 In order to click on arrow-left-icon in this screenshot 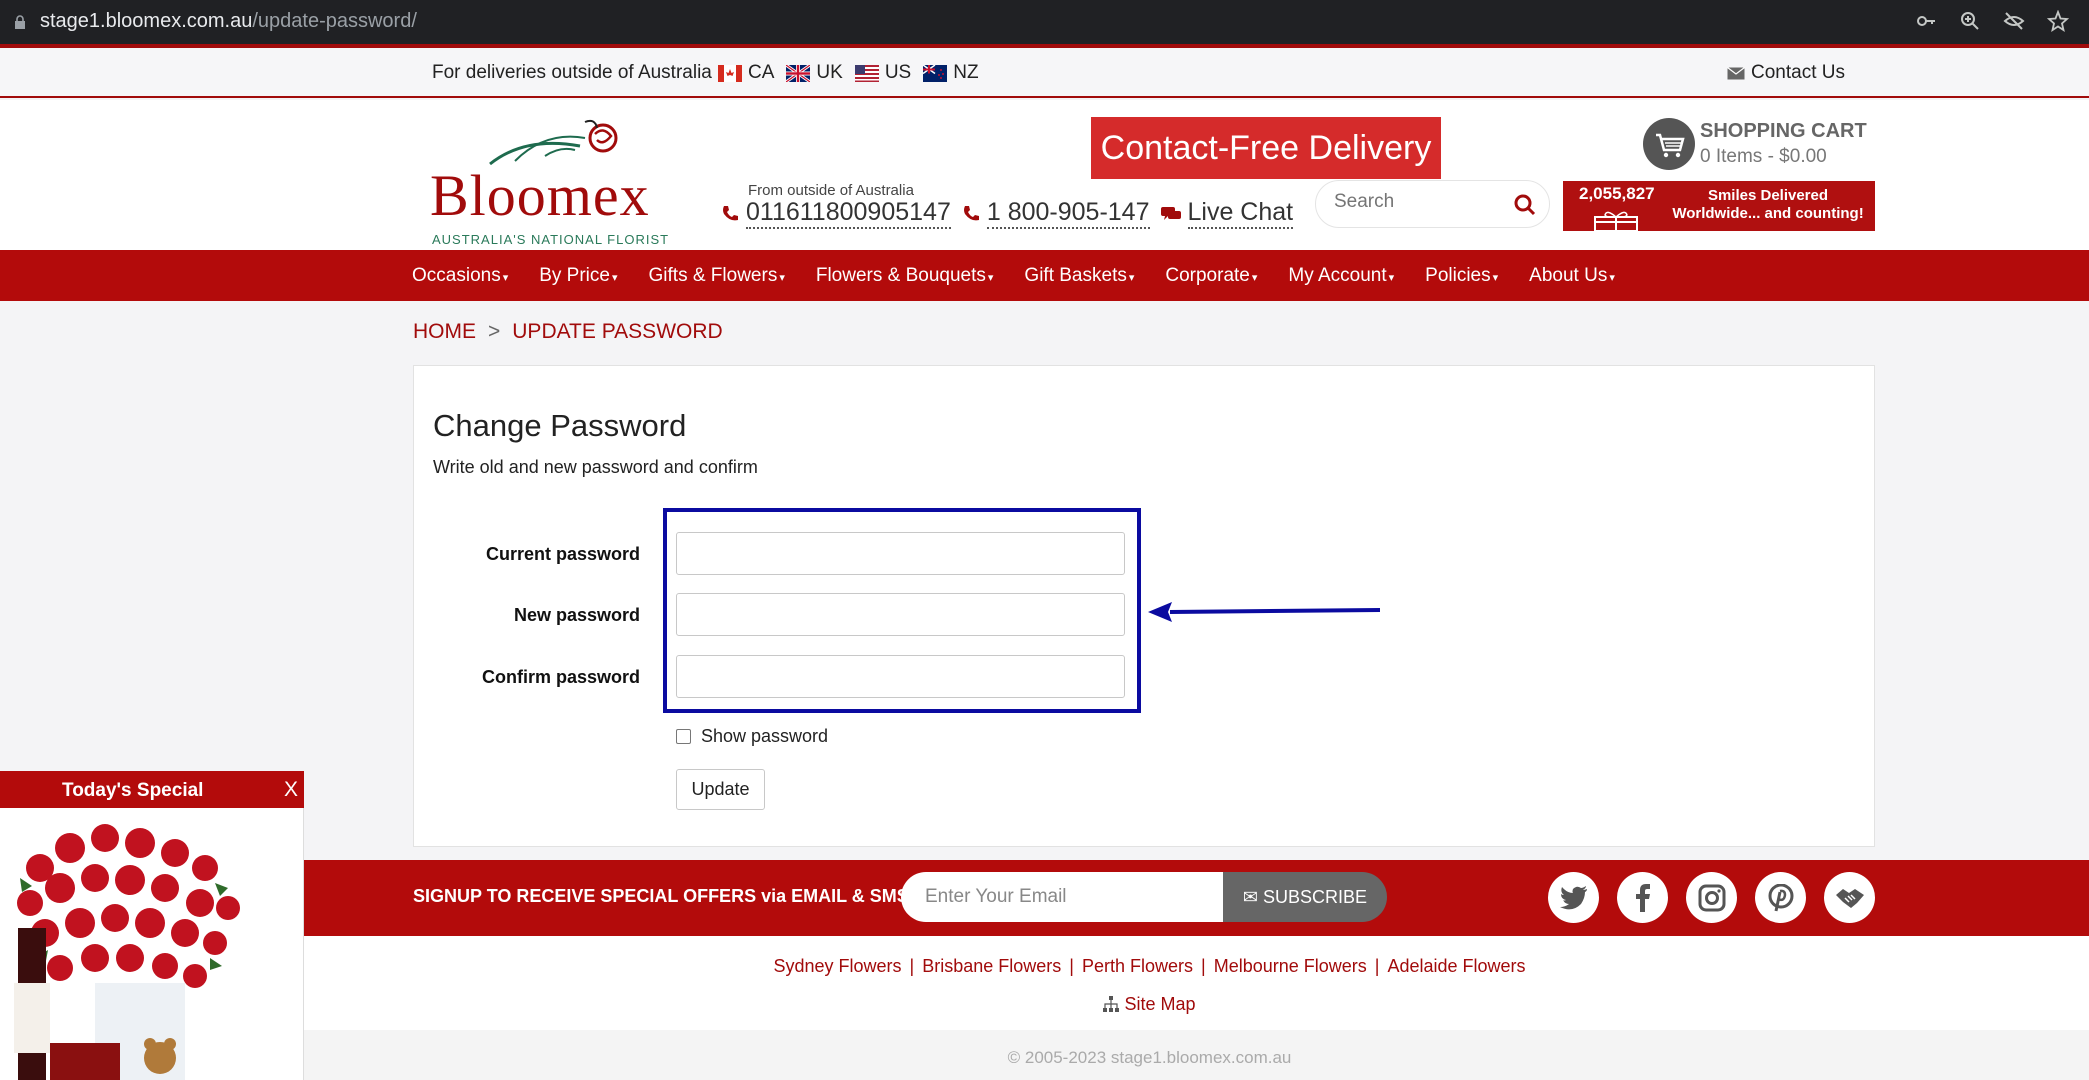, I will do `click(1264, 612)`.